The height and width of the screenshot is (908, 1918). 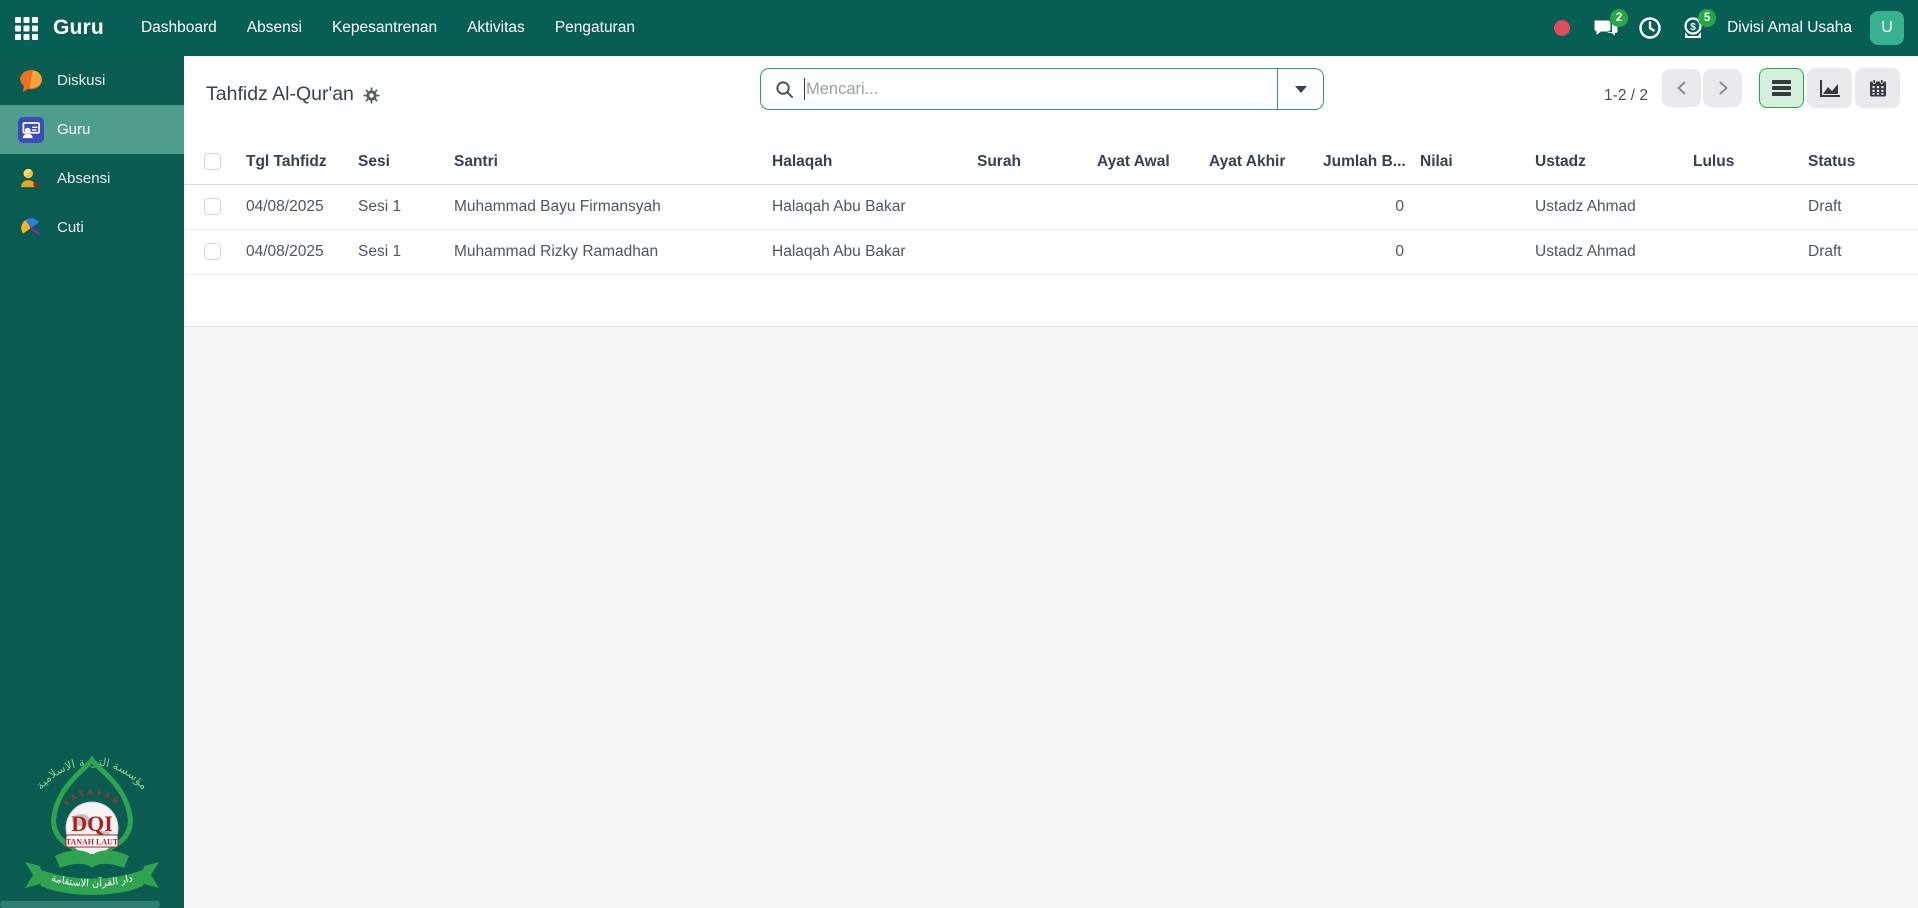 What do you see at coordinates (1789, 28) in the screenshot?
I see `user-name: Divisi Amal Usaha` at bounding box center [1789, 28].